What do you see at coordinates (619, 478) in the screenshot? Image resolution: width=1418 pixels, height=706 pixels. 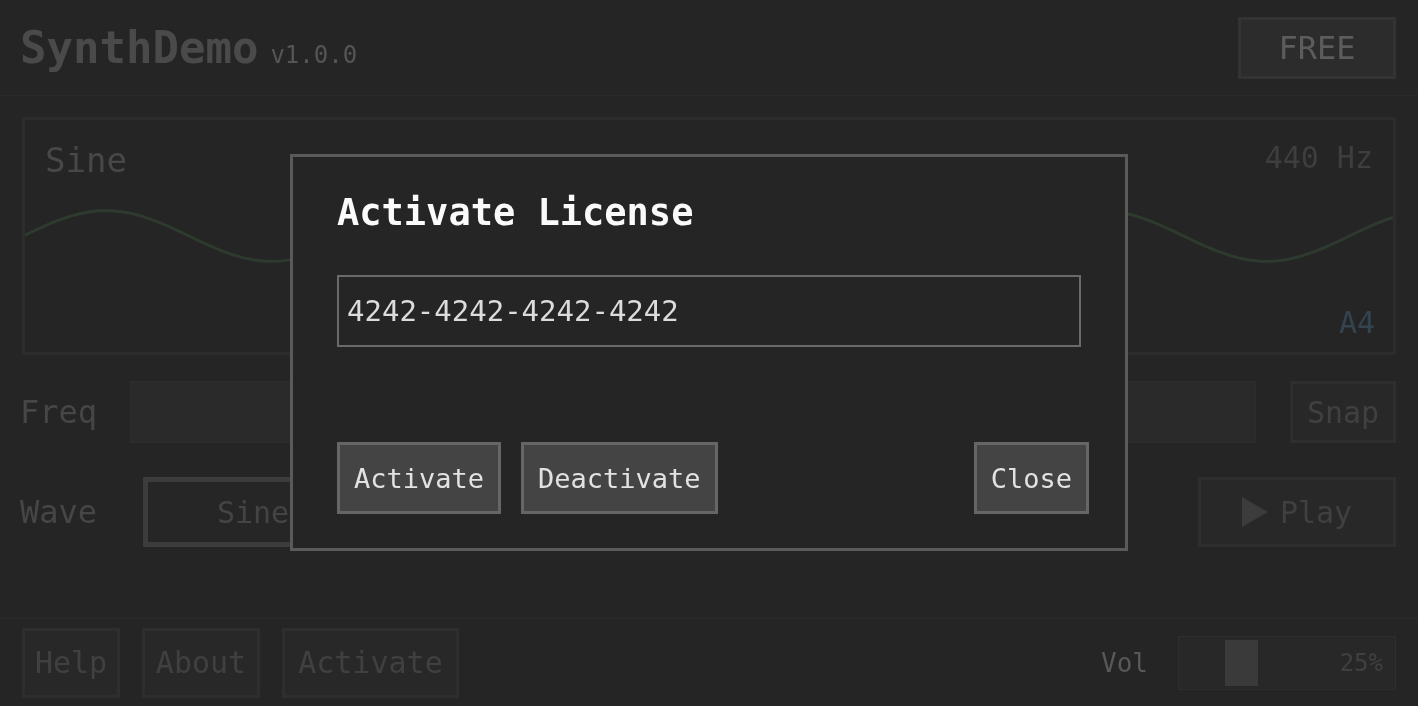 I see `dialog-button: Deactivate` at bounding box center [619, 478].